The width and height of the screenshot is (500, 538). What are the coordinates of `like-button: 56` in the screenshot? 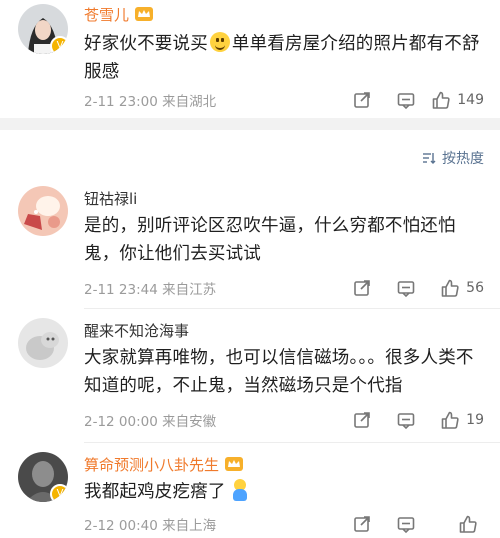 It's located at (456, 288).